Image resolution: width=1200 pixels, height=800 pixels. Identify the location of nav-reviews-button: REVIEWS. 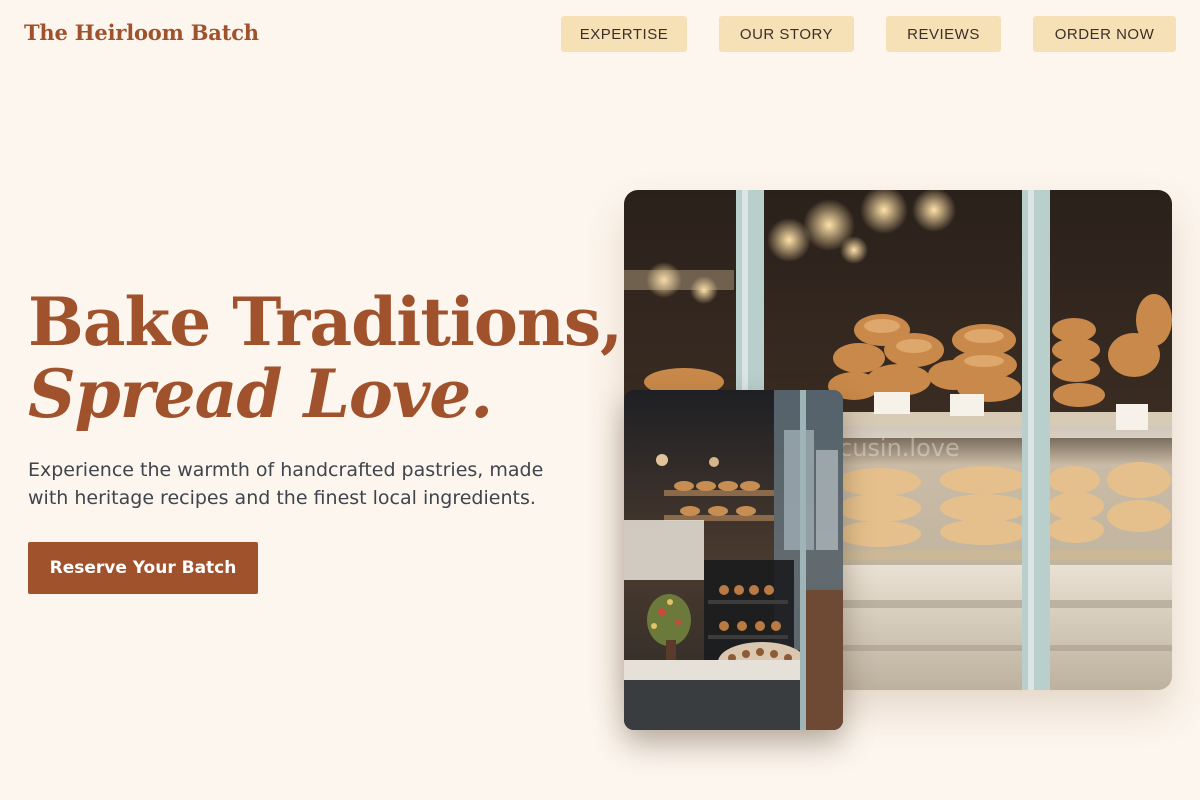
(943, 34).